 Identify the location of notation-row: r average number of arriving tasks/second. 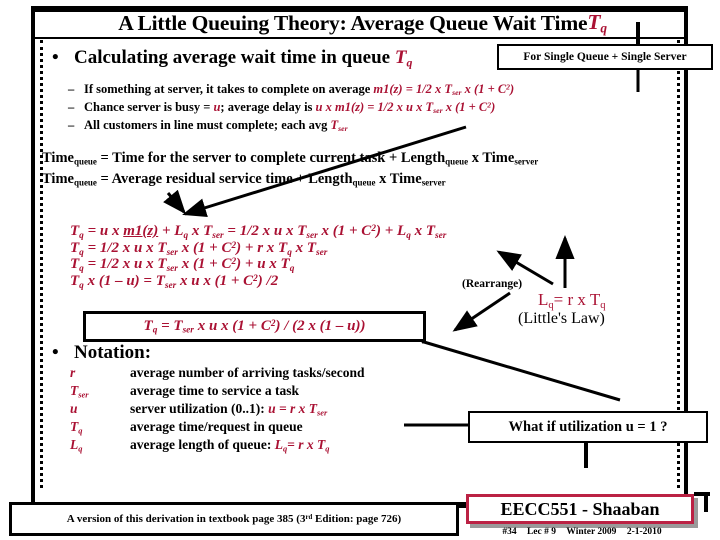
(217, 373).